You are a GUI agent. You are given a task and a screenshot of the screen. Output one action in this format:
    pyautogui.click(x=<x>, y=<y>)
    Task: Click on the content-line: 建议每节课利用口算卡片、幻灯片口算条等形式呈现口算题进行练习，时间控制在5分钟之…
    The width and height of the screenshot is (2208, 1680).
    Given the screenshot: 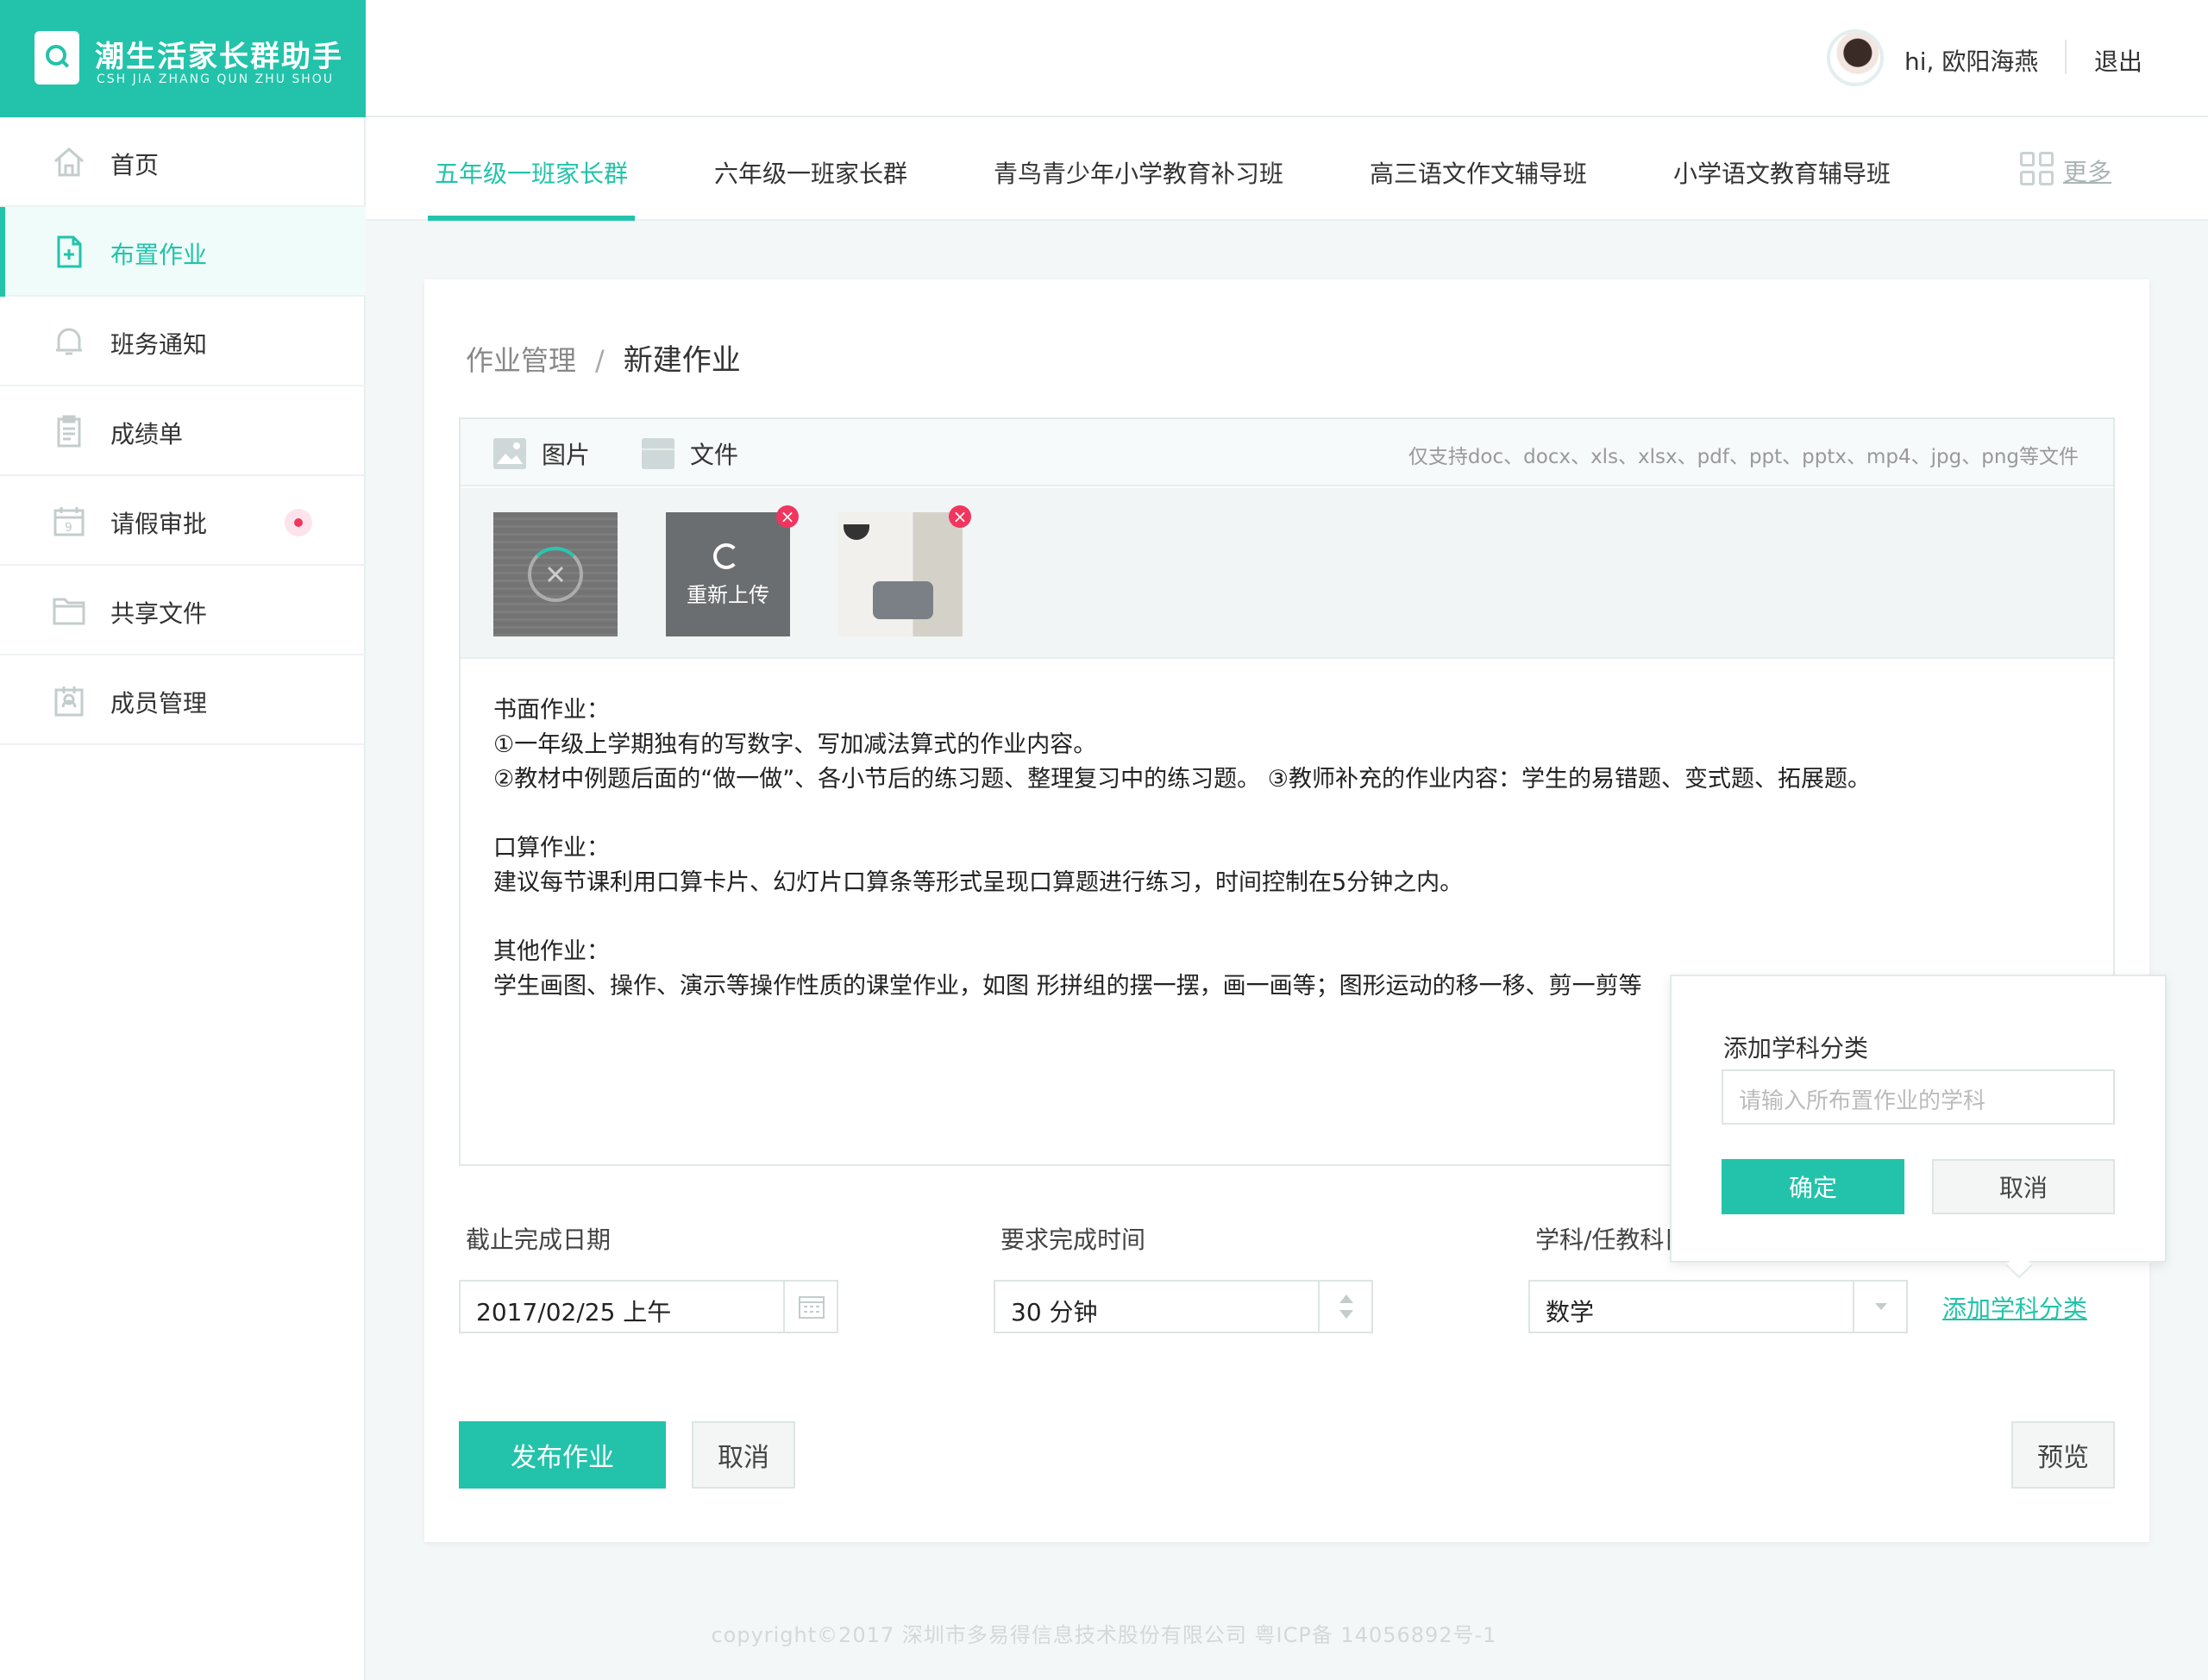 What is the action you would take?
    pyautogui.click(x=979, y=883)
    